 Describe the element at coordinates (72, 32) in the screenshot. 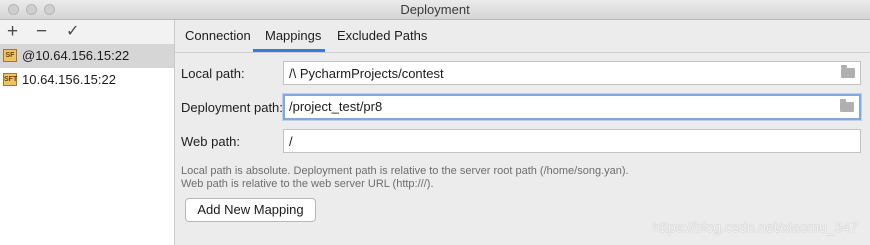

I see `default-server-check-icon: ✓` at that location.